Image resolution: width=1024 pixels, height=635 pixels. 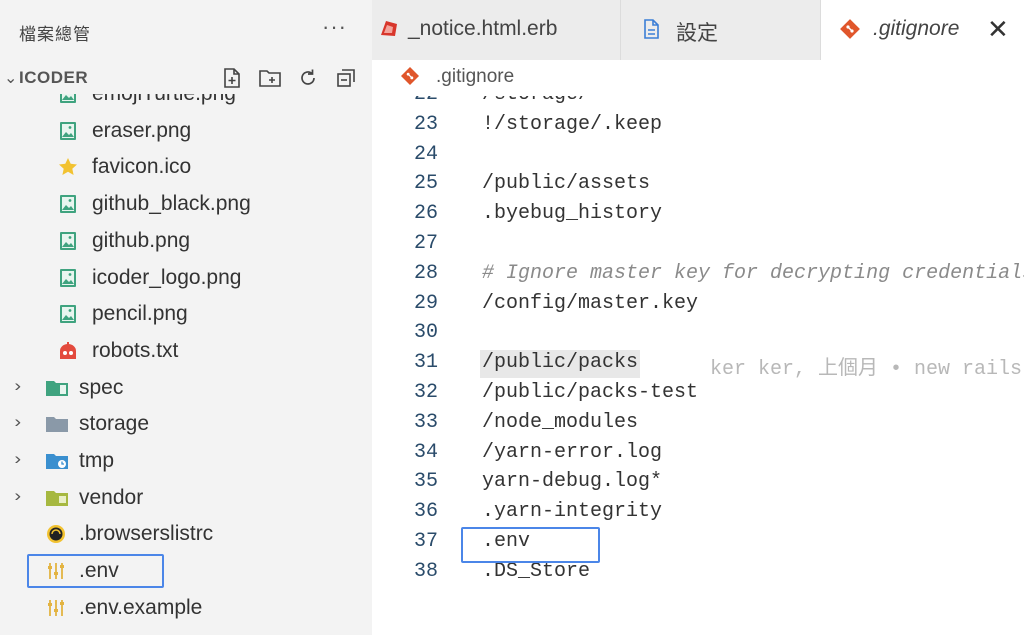 What do you see at coordinates (68, 167) in the screenshot?
I see `star-icon` at bounding box center [68, 167].